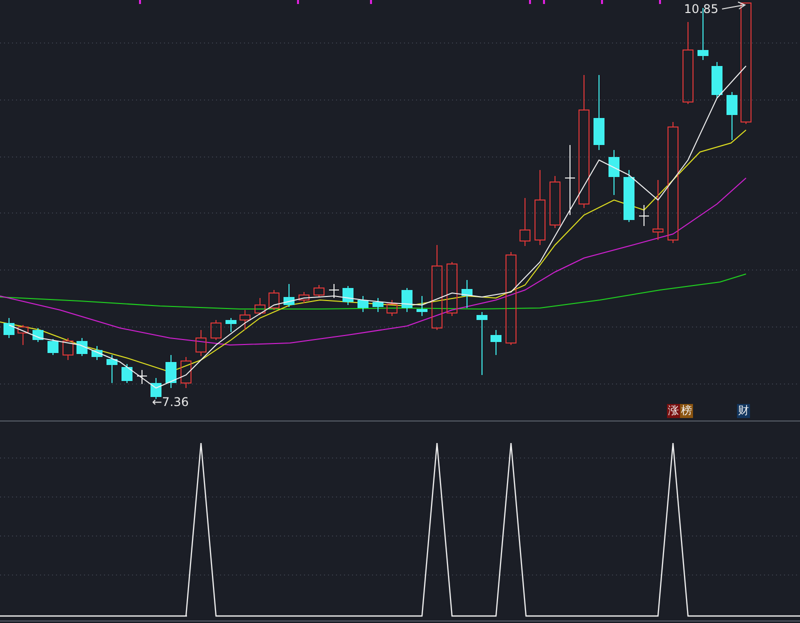 Image resolution: width=800 pixels, height=623 pixels. I want to click on low-price-label: ←7.36, so click(170, 402).